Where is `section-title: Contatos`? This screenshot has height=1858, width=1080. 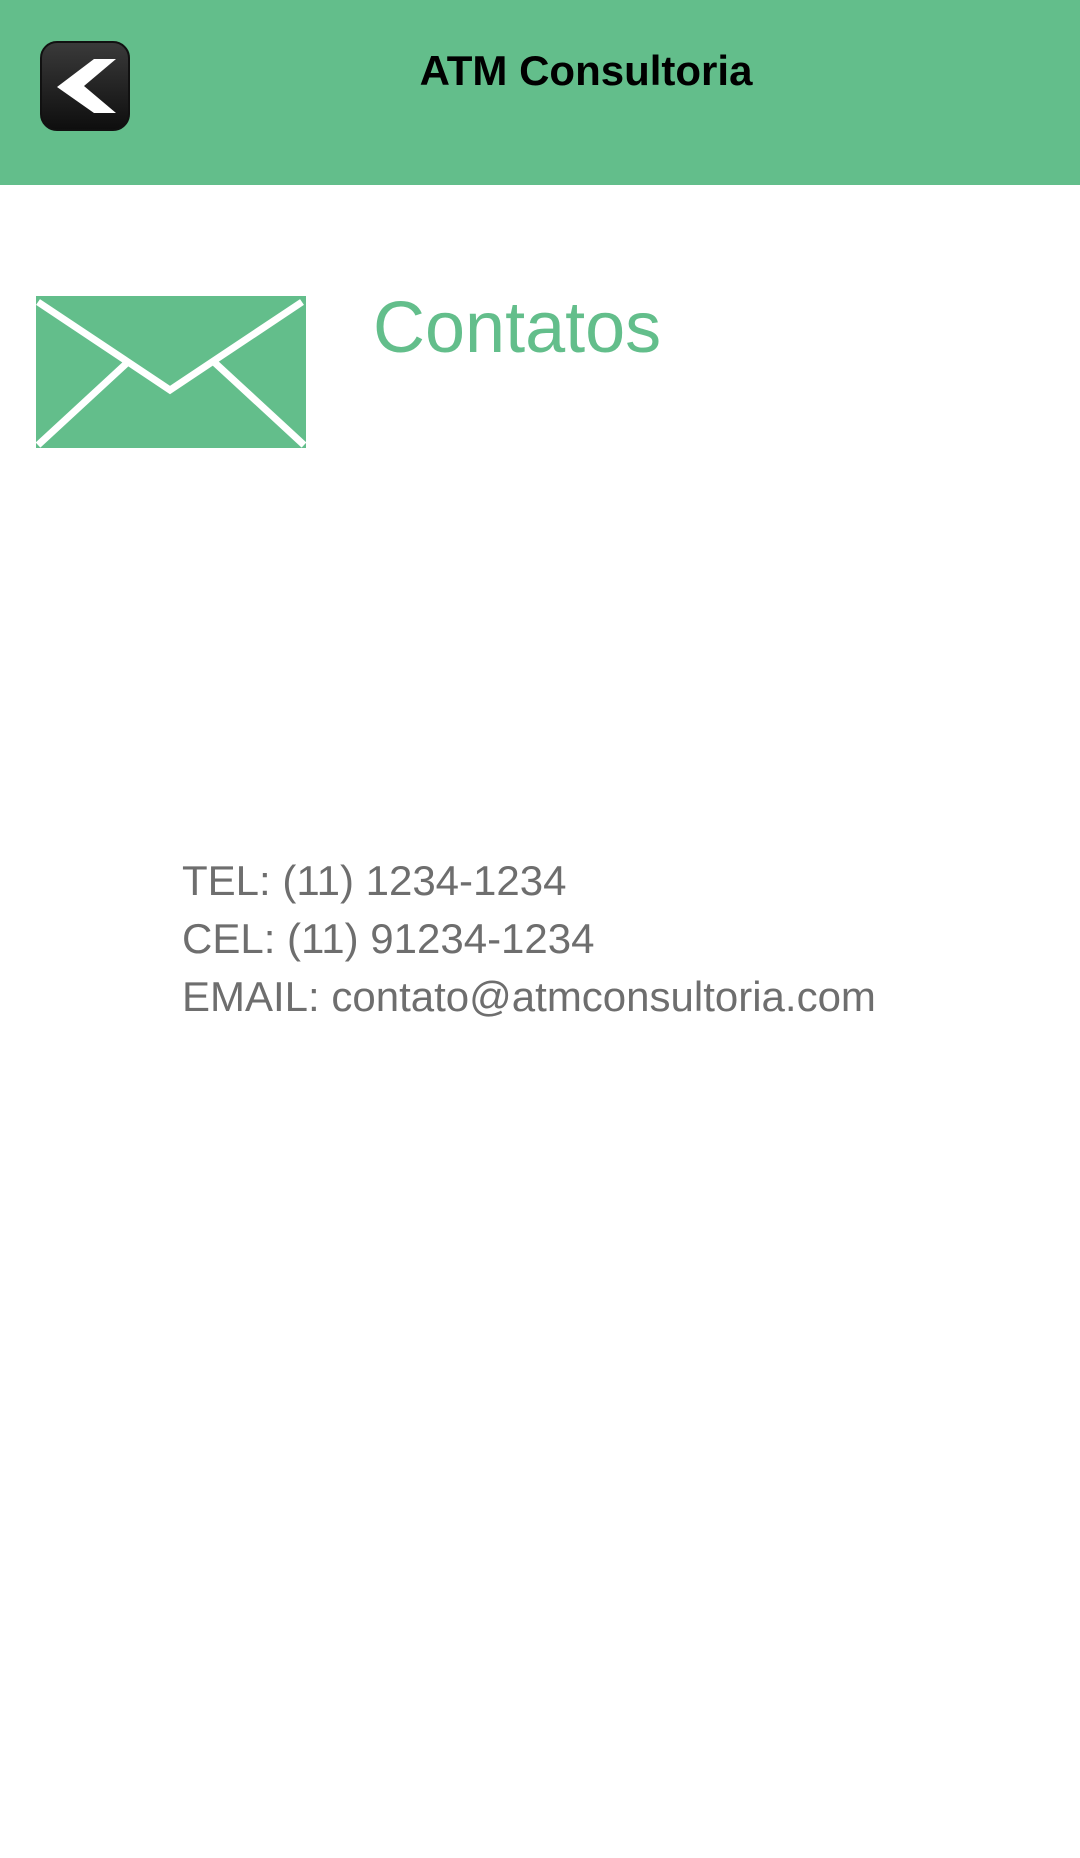
section-title: Contatos is located at coordinates (517, 328).